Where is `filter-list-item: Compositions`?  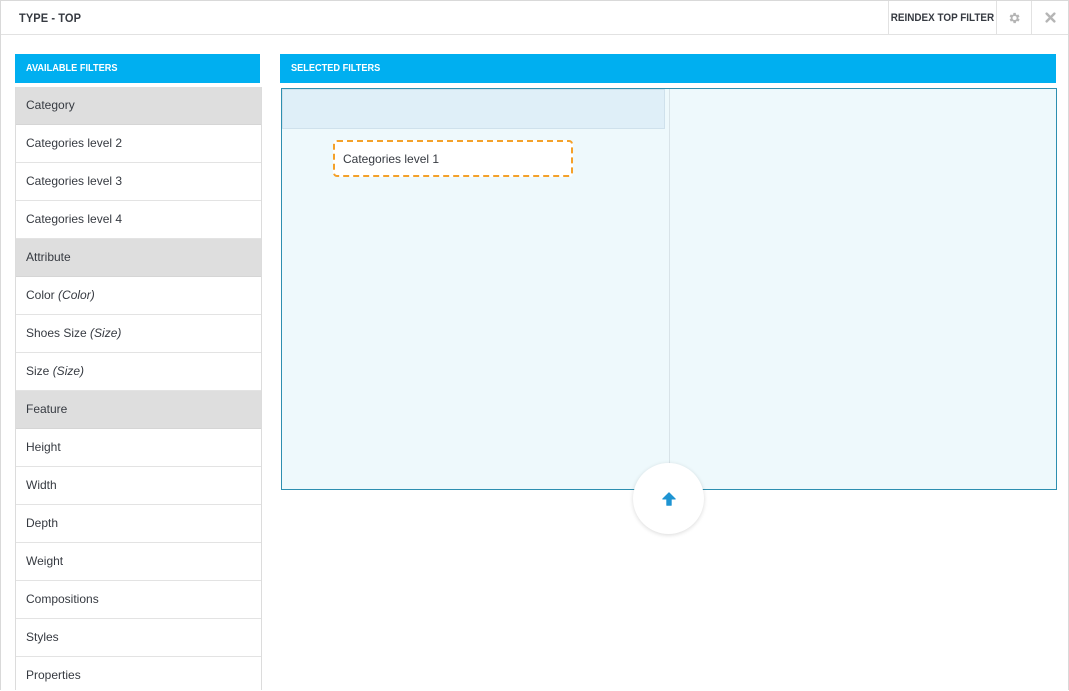
filter-list-item: Compositions is located at coordinates (138, 600).